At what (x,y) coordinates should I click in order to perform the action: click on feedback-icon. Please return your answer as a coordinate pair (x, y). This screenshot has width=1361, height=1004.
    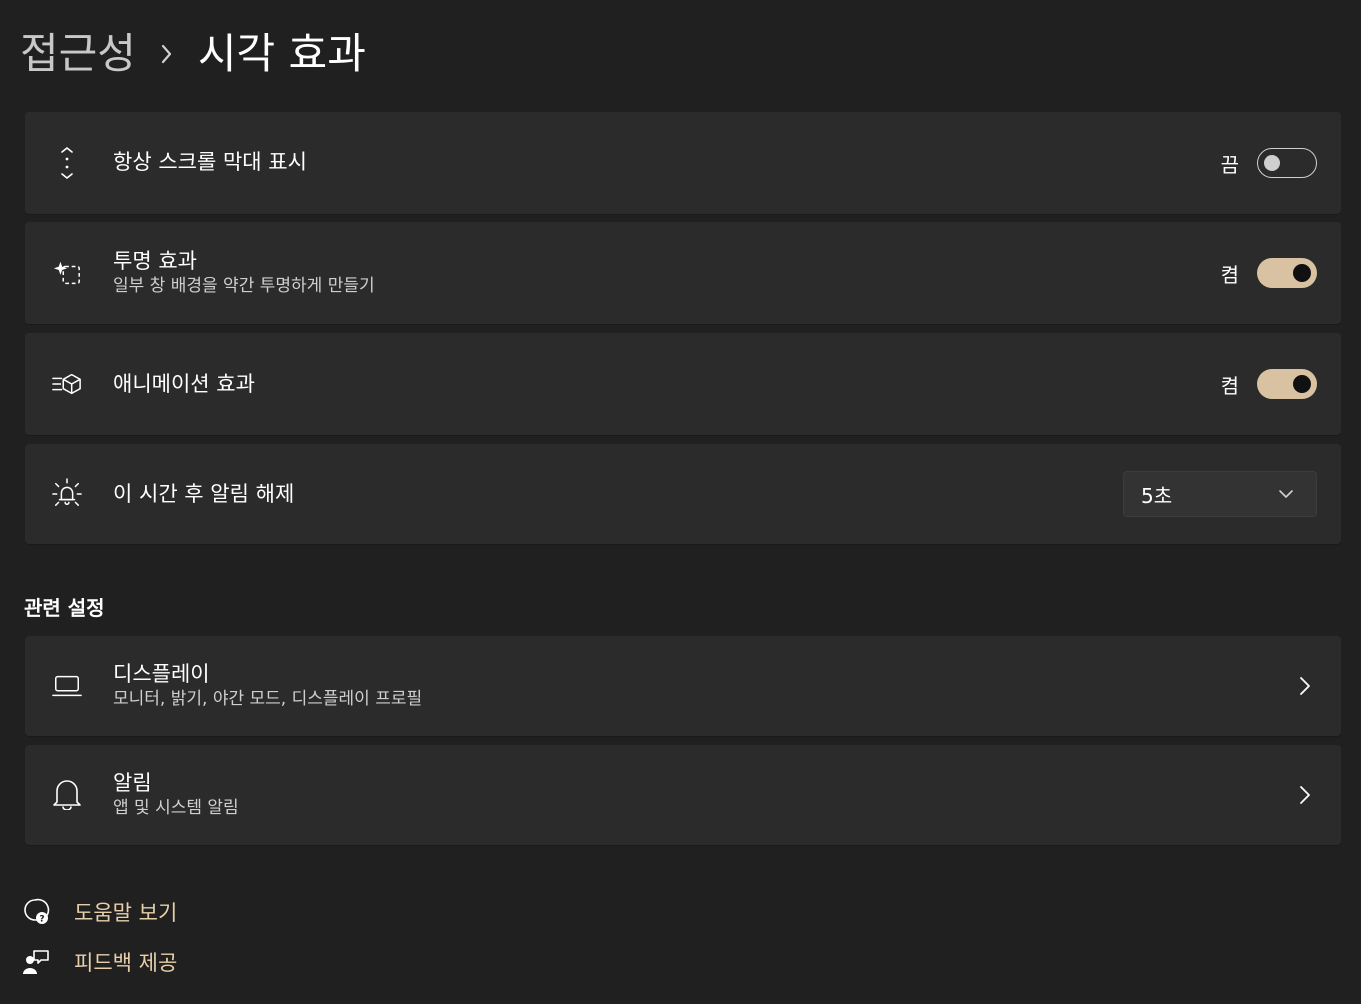
    Looking at the image, I should click on (36, 962).